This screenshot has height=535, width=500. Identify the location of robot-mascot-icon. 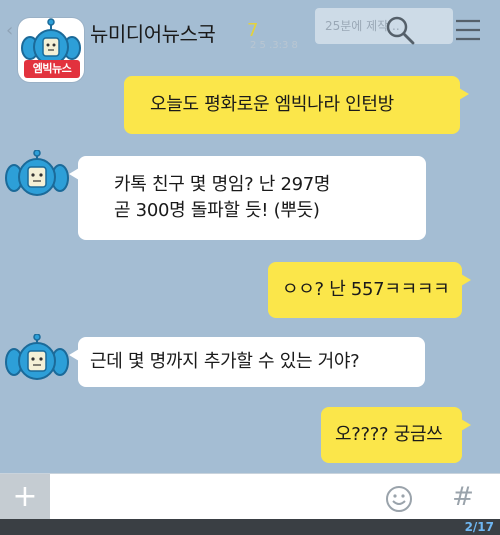
(51, 41).